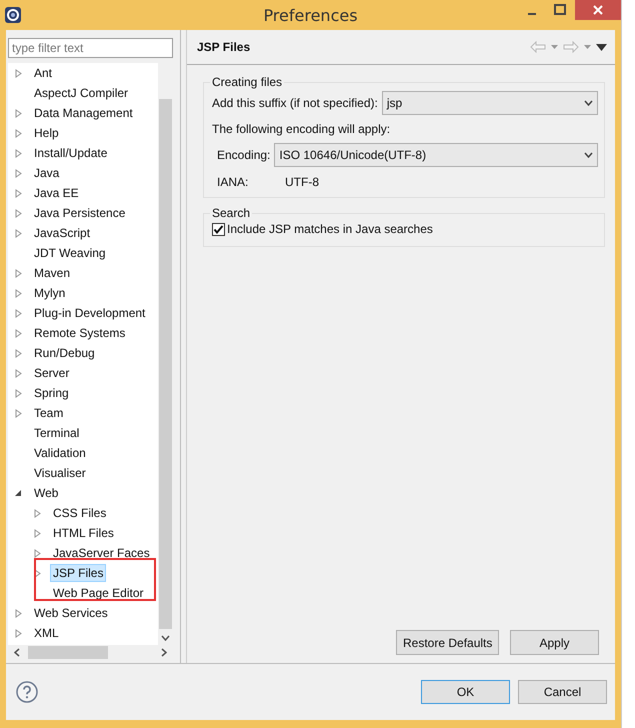 This screenshot has width=635, height=728. Describe the element at coordinates (330, 229) in the screenshot. I see `checkbox-label: Include JSP matches in Java searches` at that location.